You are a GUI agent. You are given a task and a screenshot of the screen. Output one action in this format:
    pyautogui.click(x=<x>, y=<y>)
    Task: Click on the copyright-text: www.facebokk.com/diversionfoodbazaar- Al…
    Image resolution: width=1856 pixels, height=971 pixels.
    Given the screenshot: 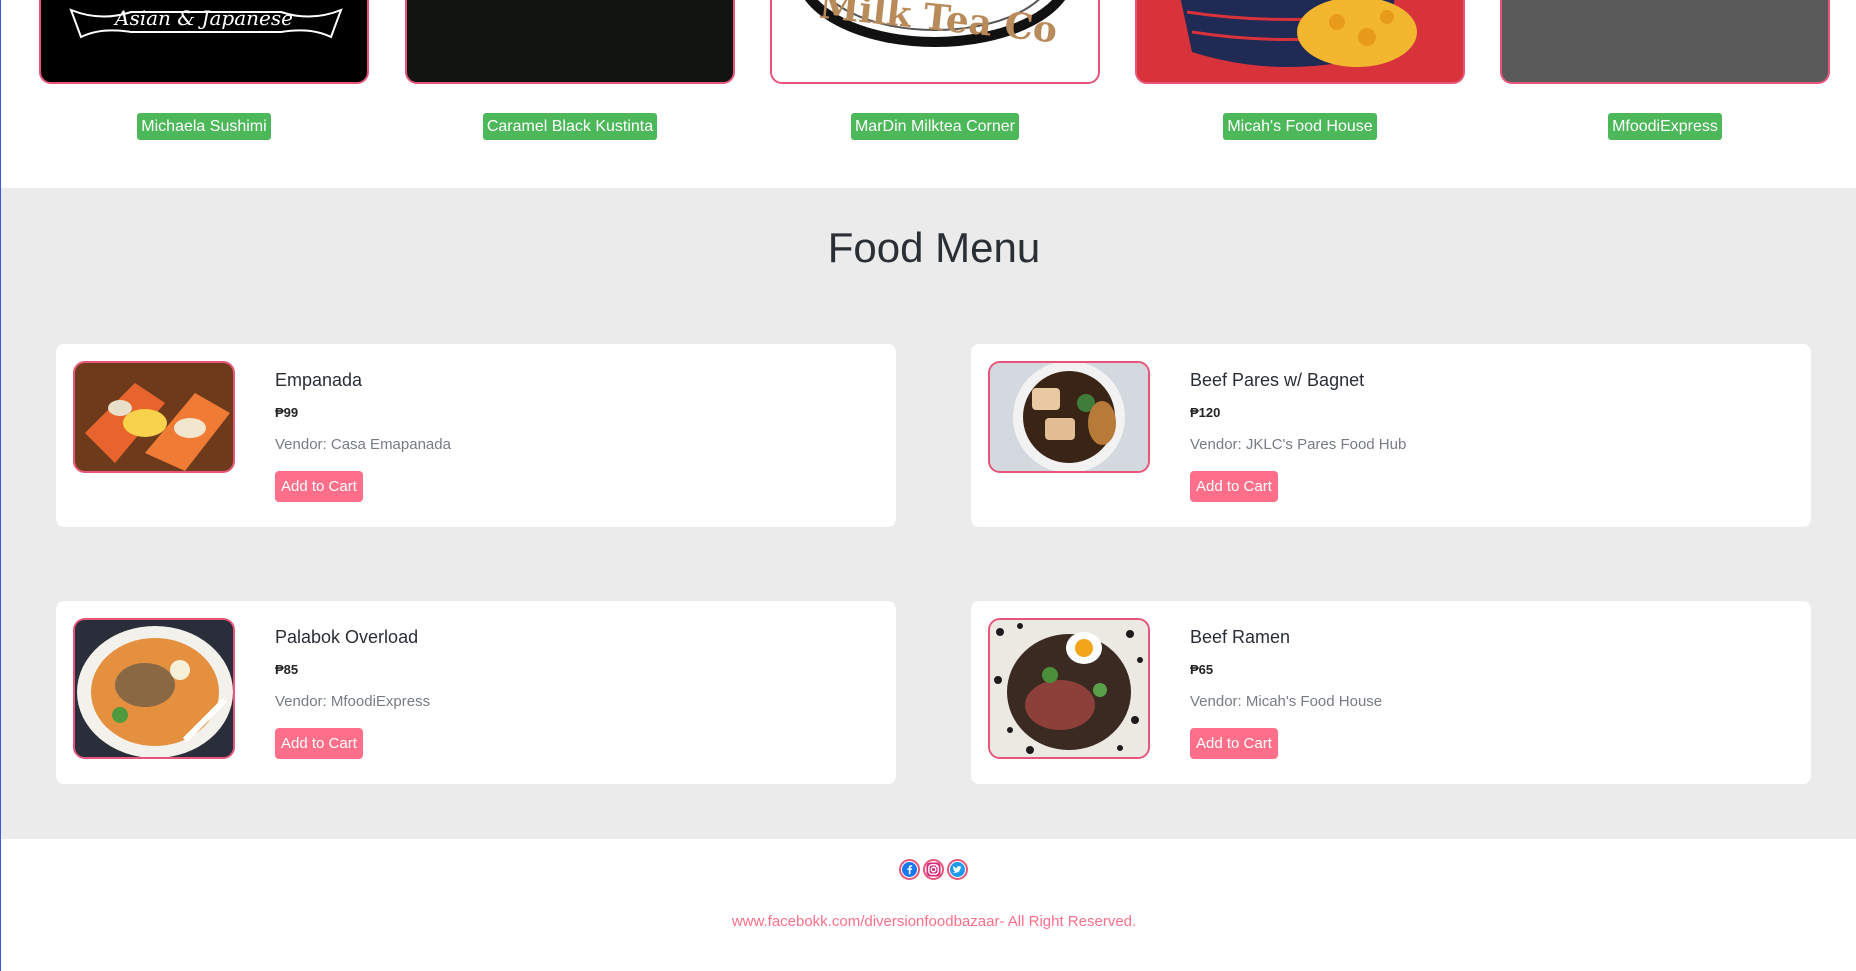 What is the action you would take?
    pyautogui.click(x=928, y=921)
    